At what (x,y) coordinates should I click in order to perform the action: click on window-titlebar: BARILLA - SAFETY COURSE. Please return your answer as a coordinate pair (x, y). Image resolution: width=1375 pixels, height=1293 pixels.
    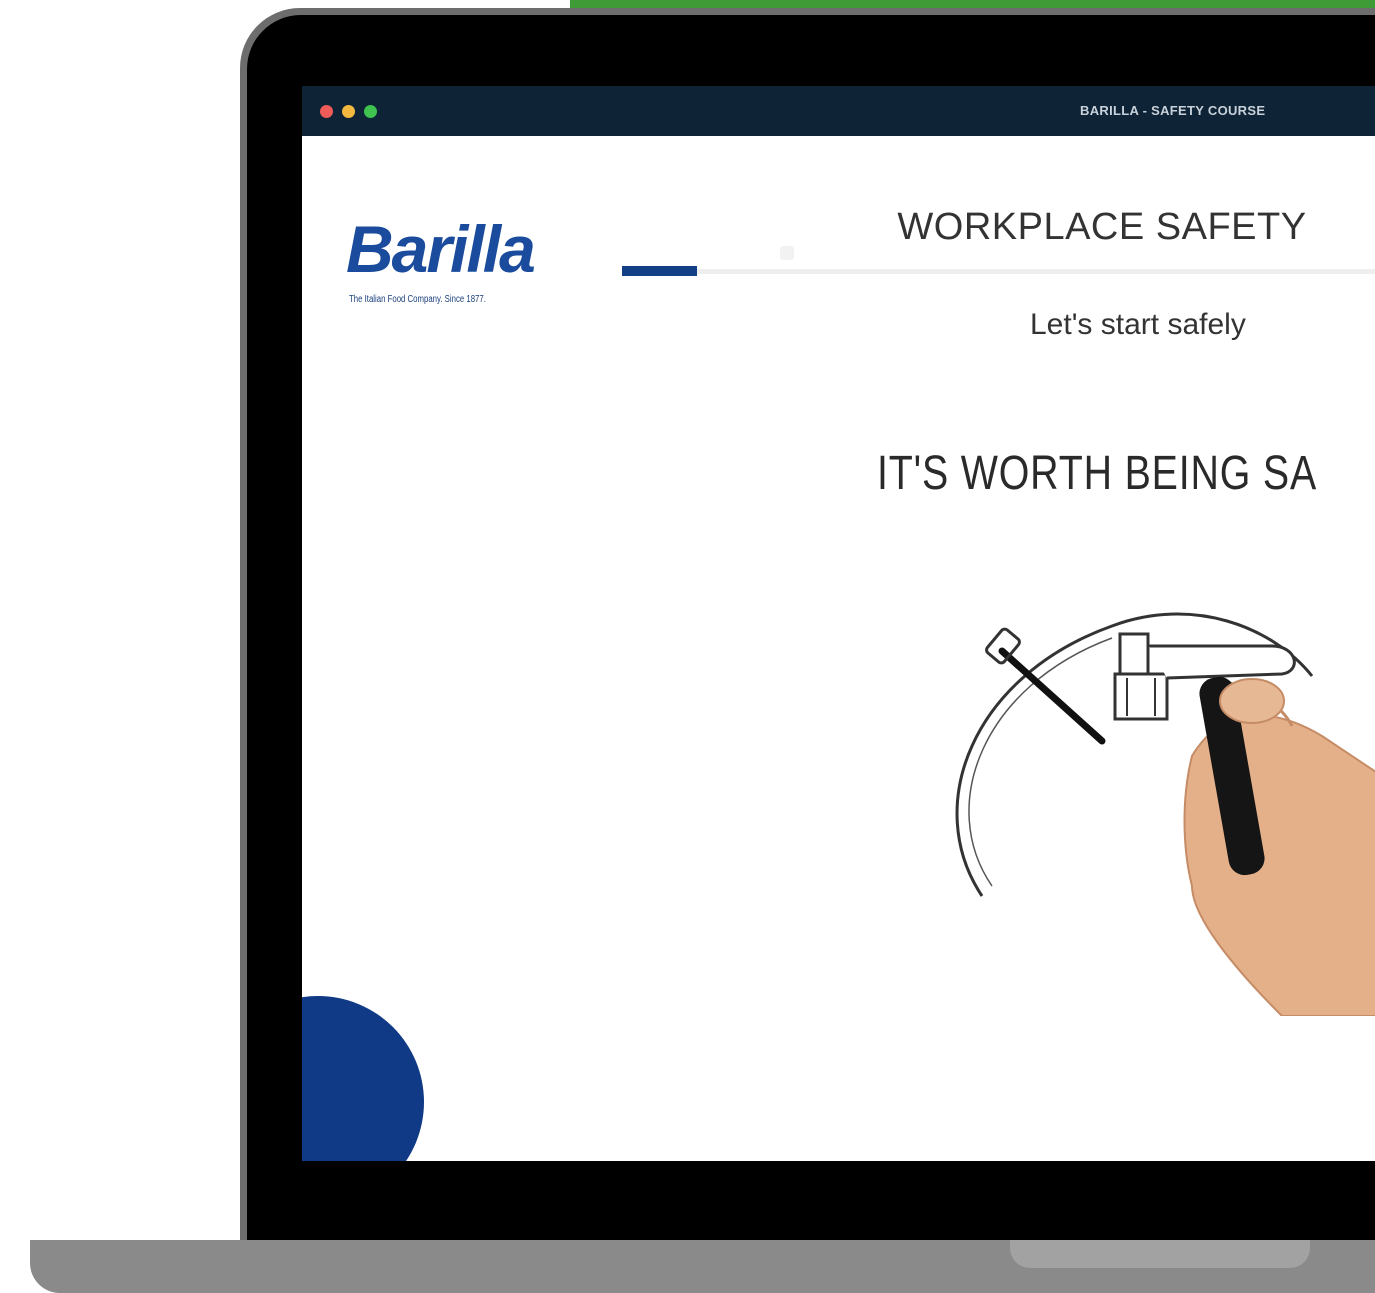
    Looking at the image, I should click on (838, 111).